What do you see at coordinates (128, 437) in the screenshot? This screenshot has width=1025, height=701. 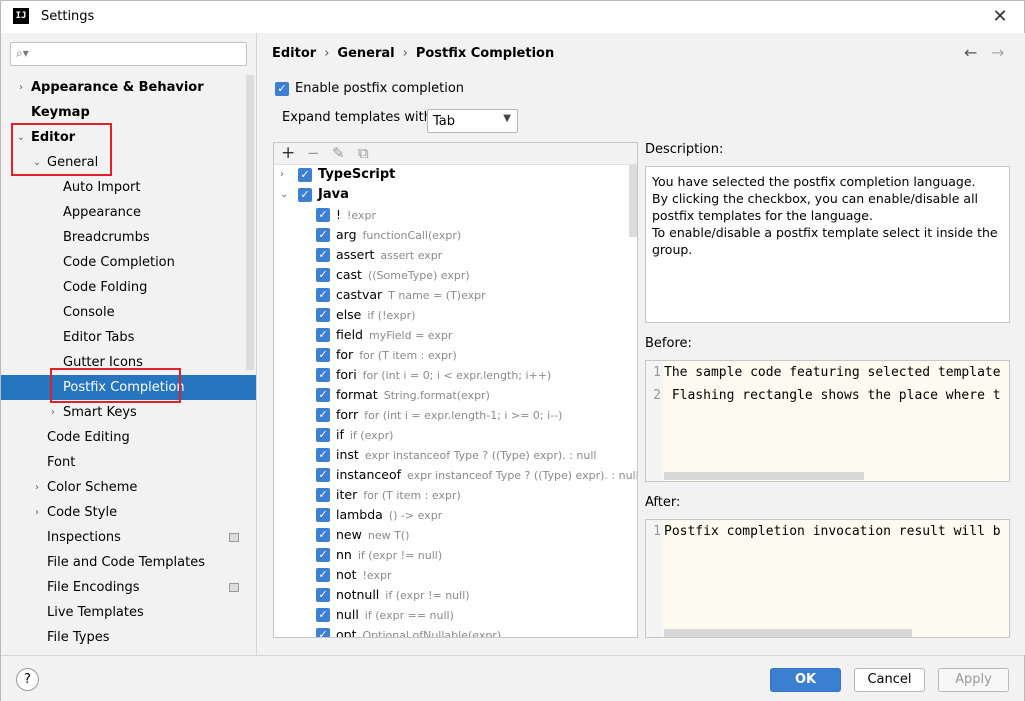 I see `sidebar-item: Code Editing` at bounding box center [128, 437].